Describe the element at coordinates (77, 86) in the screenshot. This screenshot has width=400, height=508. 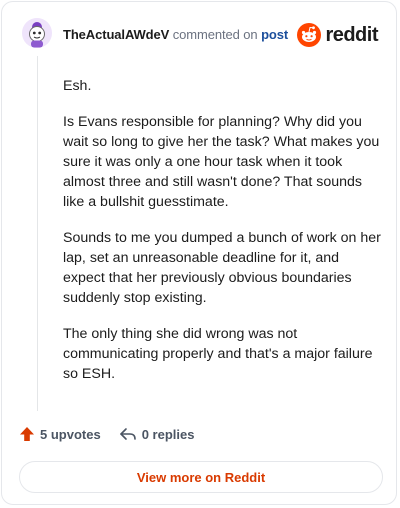
I see `comment-paragraph: Esh.` at that location.